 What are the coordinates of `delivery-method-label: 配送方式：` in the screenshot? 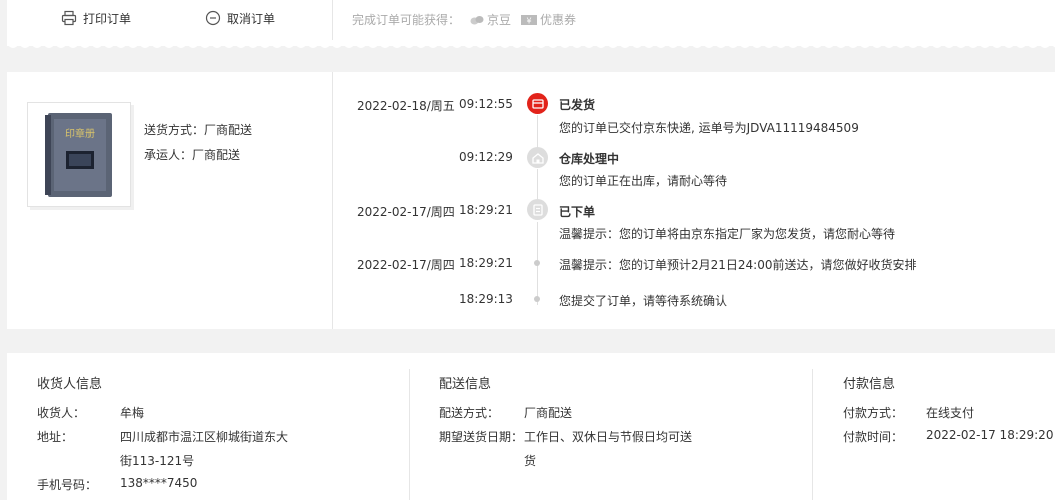 It's located at (469, 413).